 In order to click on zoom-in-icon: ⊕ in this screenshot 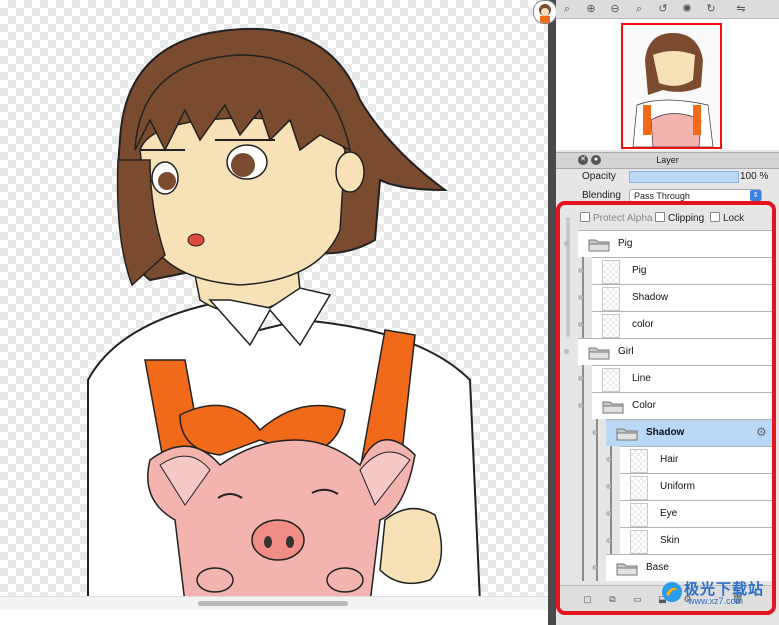, I will do `click(591, 9)`.